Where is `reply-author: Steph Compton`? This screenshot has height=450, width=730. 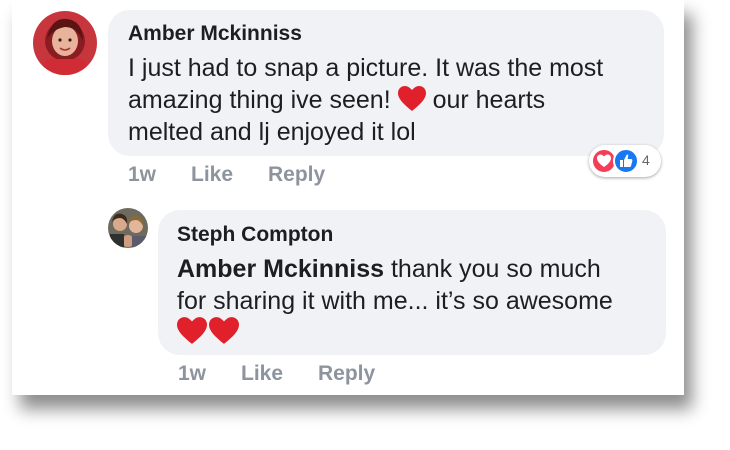 reply-author: Steph Compton is located at coordinates (255, 235).